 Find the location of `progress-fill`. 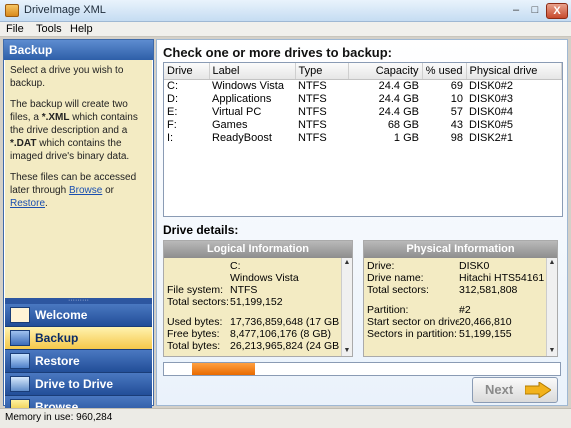

progress-fill is located at coordinates (223, 369).